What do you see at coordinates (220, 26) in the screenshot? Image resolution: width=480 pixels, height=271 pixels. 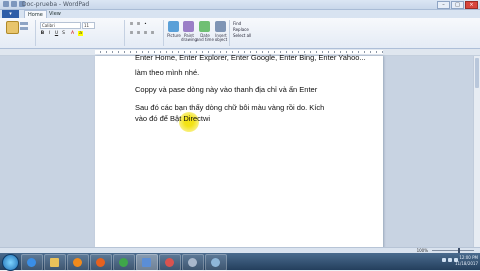 I see `insert-object-icon` at bounding box center [220, 26].